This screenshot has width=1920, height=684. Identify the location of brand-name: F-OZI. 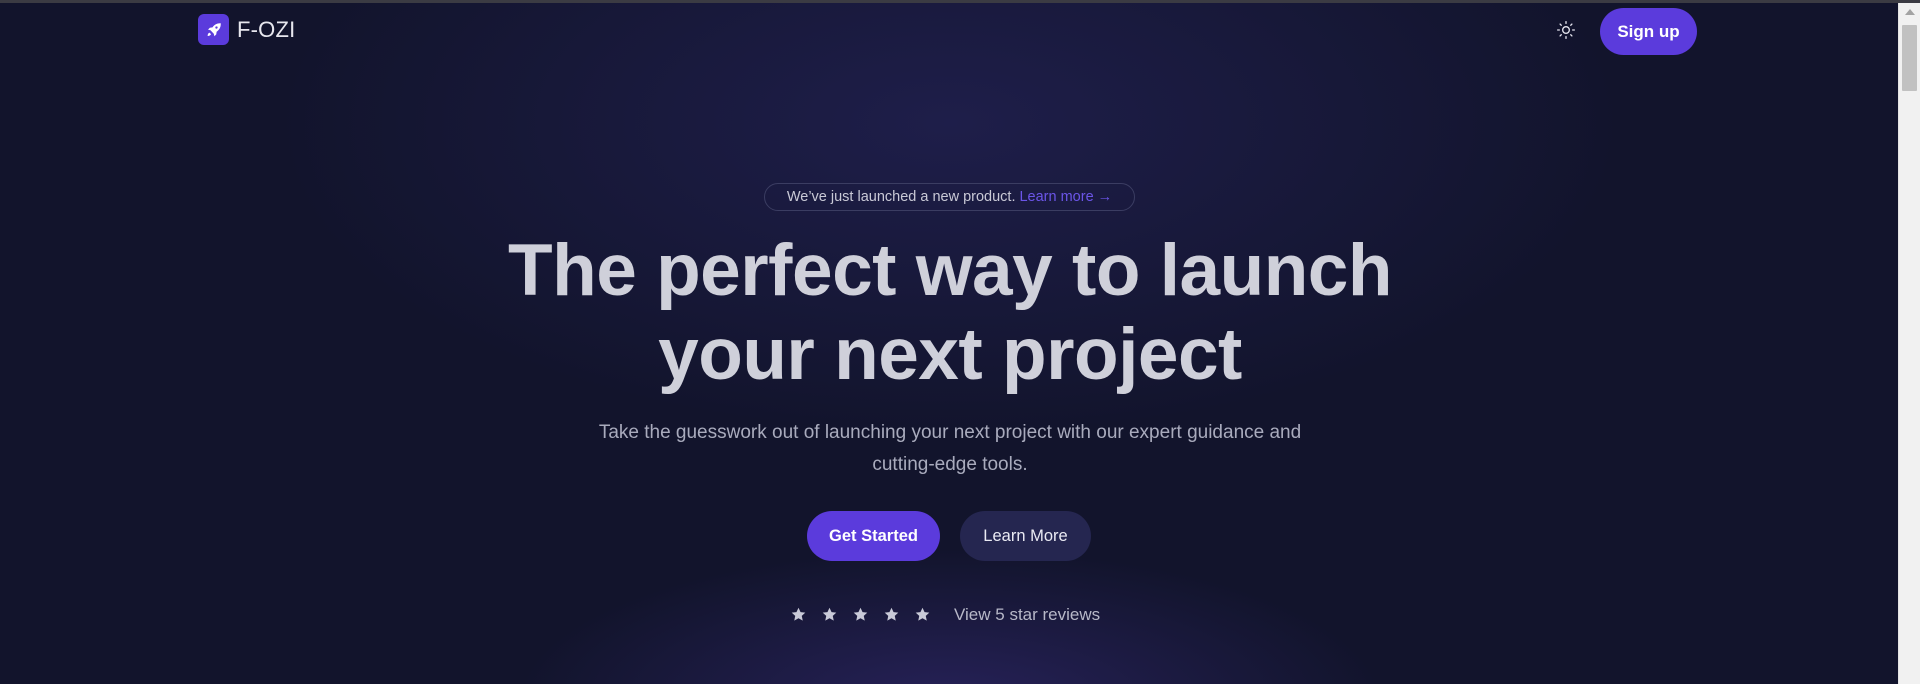
(266, 29).